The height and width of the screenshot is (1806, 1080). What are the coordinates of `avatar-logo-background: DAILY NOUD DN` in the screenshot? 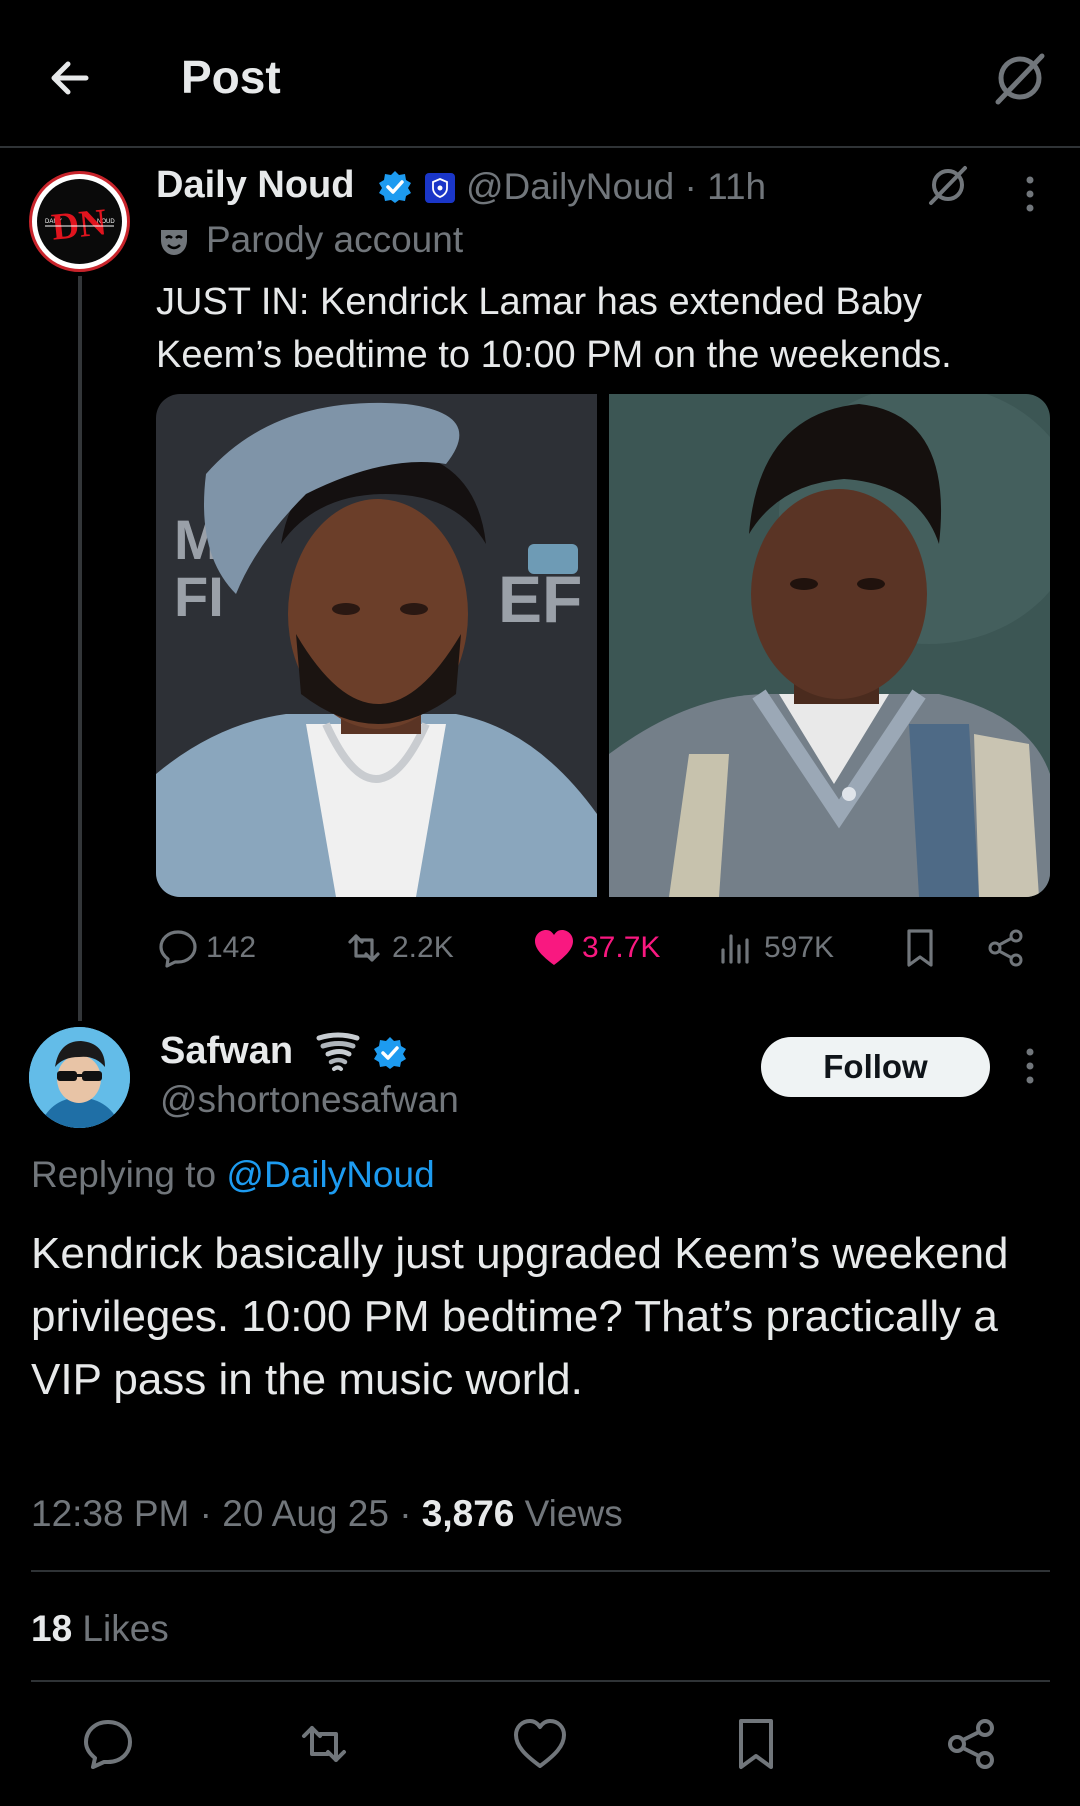 It's located at (79, 221).